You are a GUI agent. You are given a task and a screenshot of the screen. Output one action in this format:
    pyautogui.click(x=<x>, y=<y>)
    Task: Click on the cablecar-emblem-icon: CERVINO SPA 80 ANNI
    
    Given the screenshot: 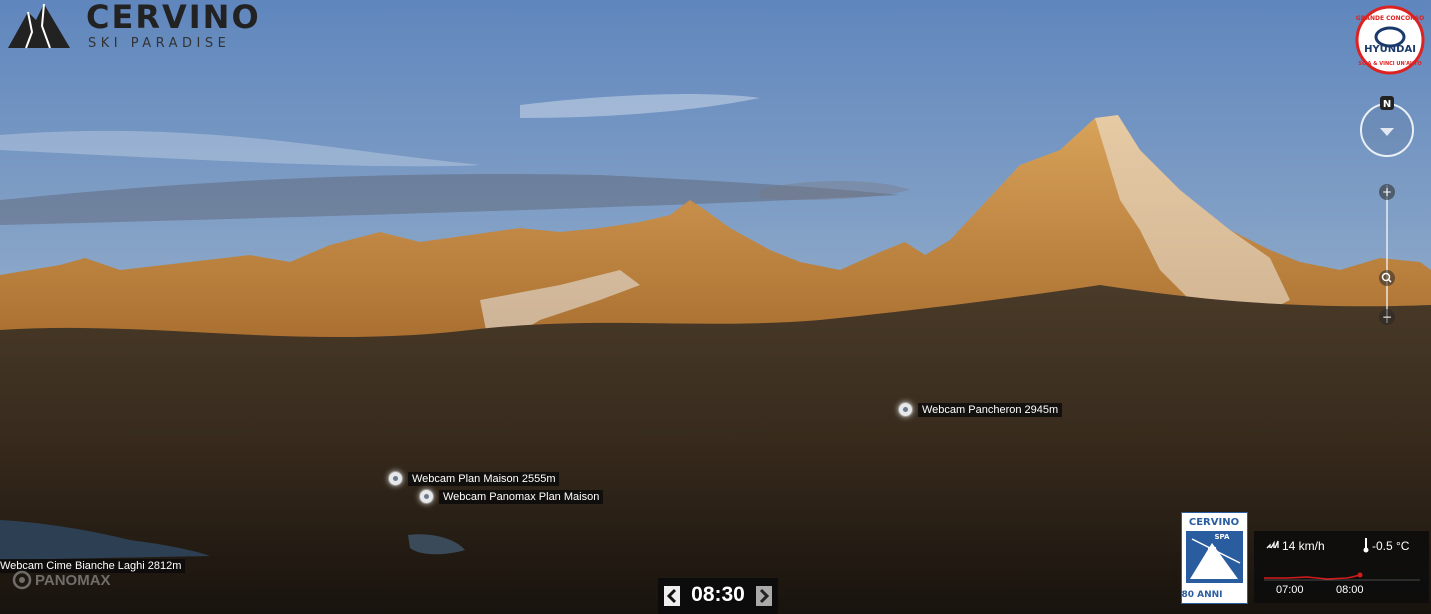 What is the action you would take?
    pyautogui.click(x=1212, y=558)
    